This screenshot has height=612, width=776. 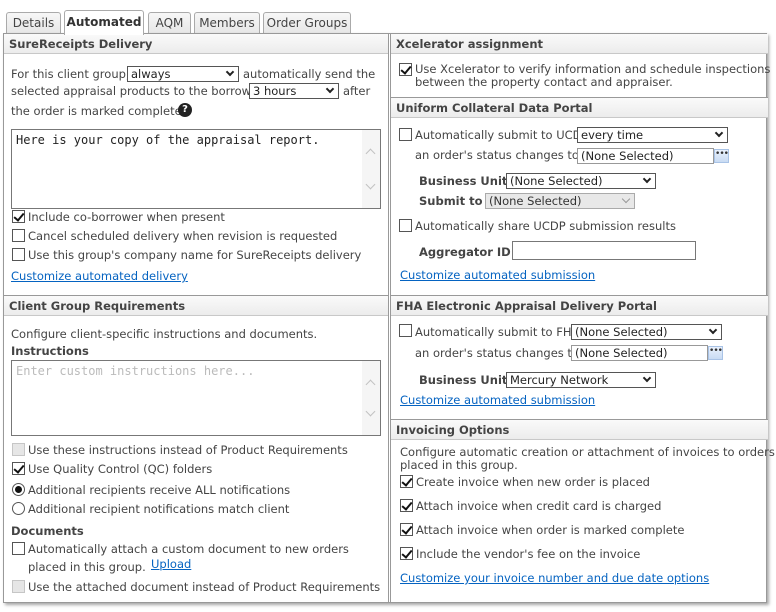 What do you see at coordinates (18, 468) in the screenshot?
I see `use-qc-folders-checkbox` at bounding box center [18, 468].